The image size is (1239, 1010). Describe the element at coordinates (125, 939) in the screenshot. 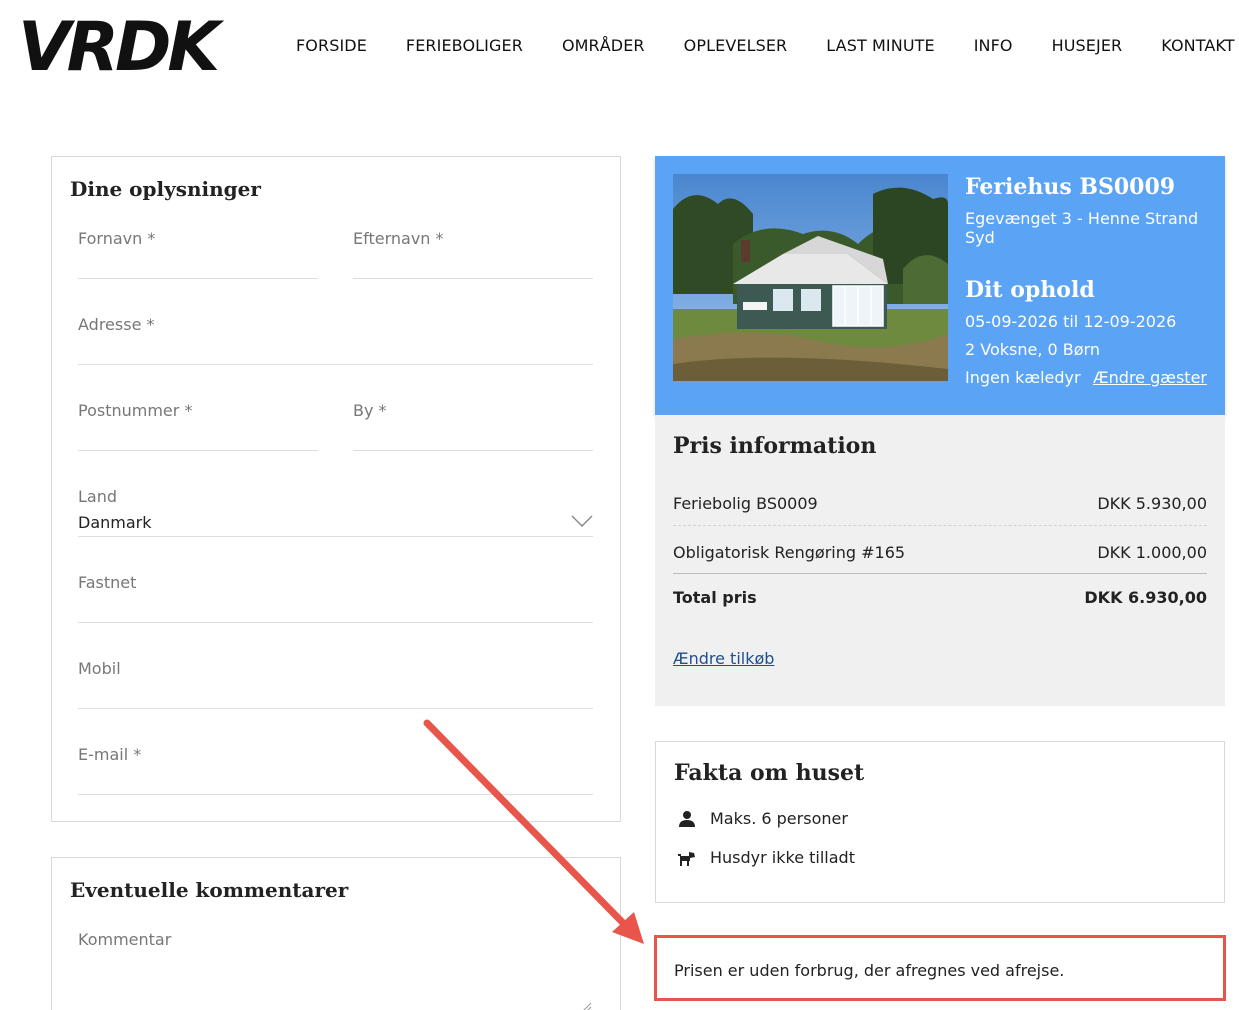

I see `comment-label: Kommentar` at that location.